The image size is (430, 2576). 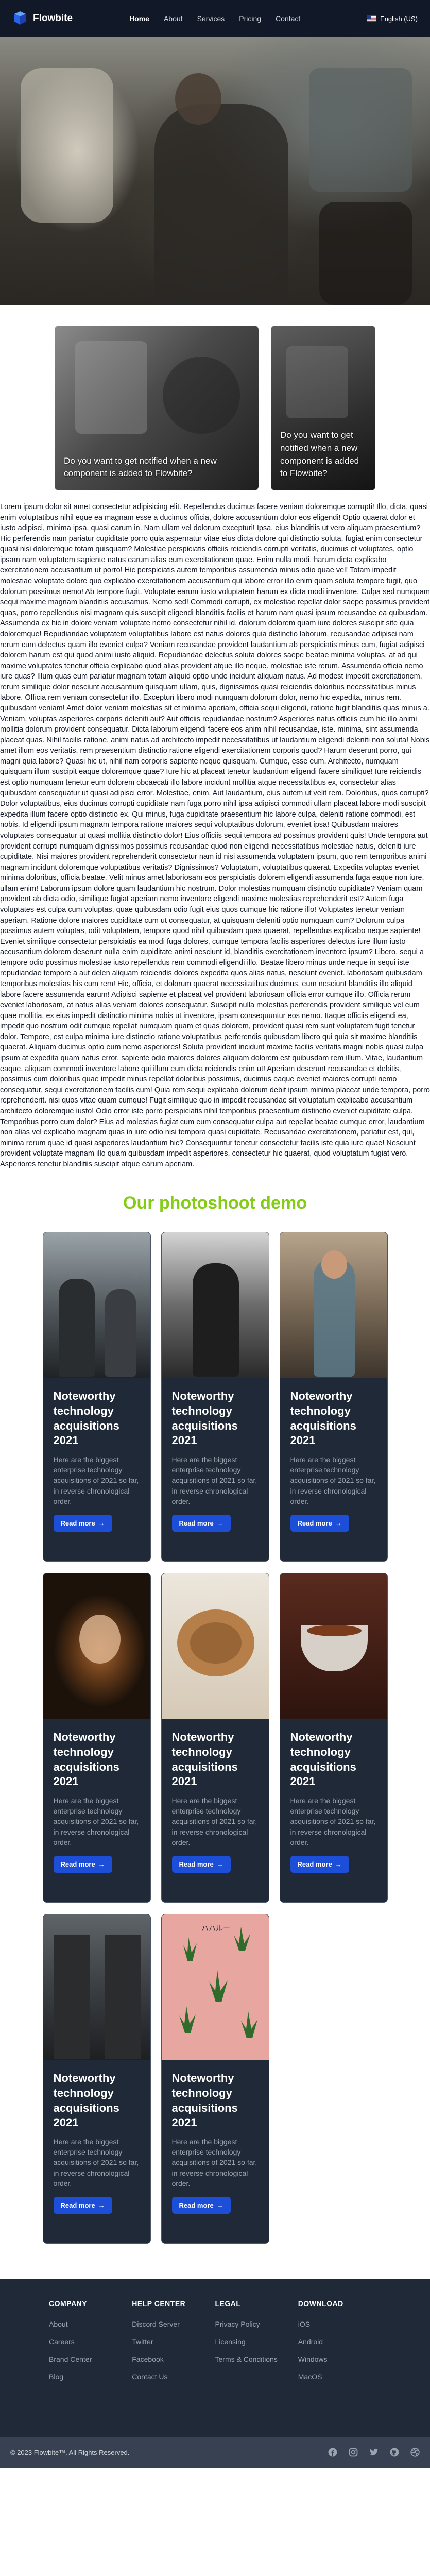 I want to click on footer-link-android: Android, so click(x=339, y=2341).